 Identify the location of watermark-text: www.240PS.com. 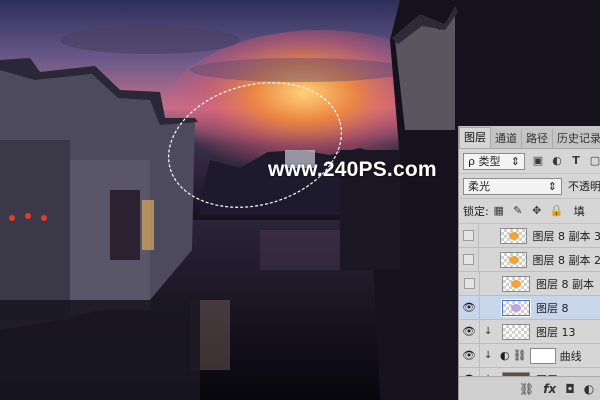
(352, 169).